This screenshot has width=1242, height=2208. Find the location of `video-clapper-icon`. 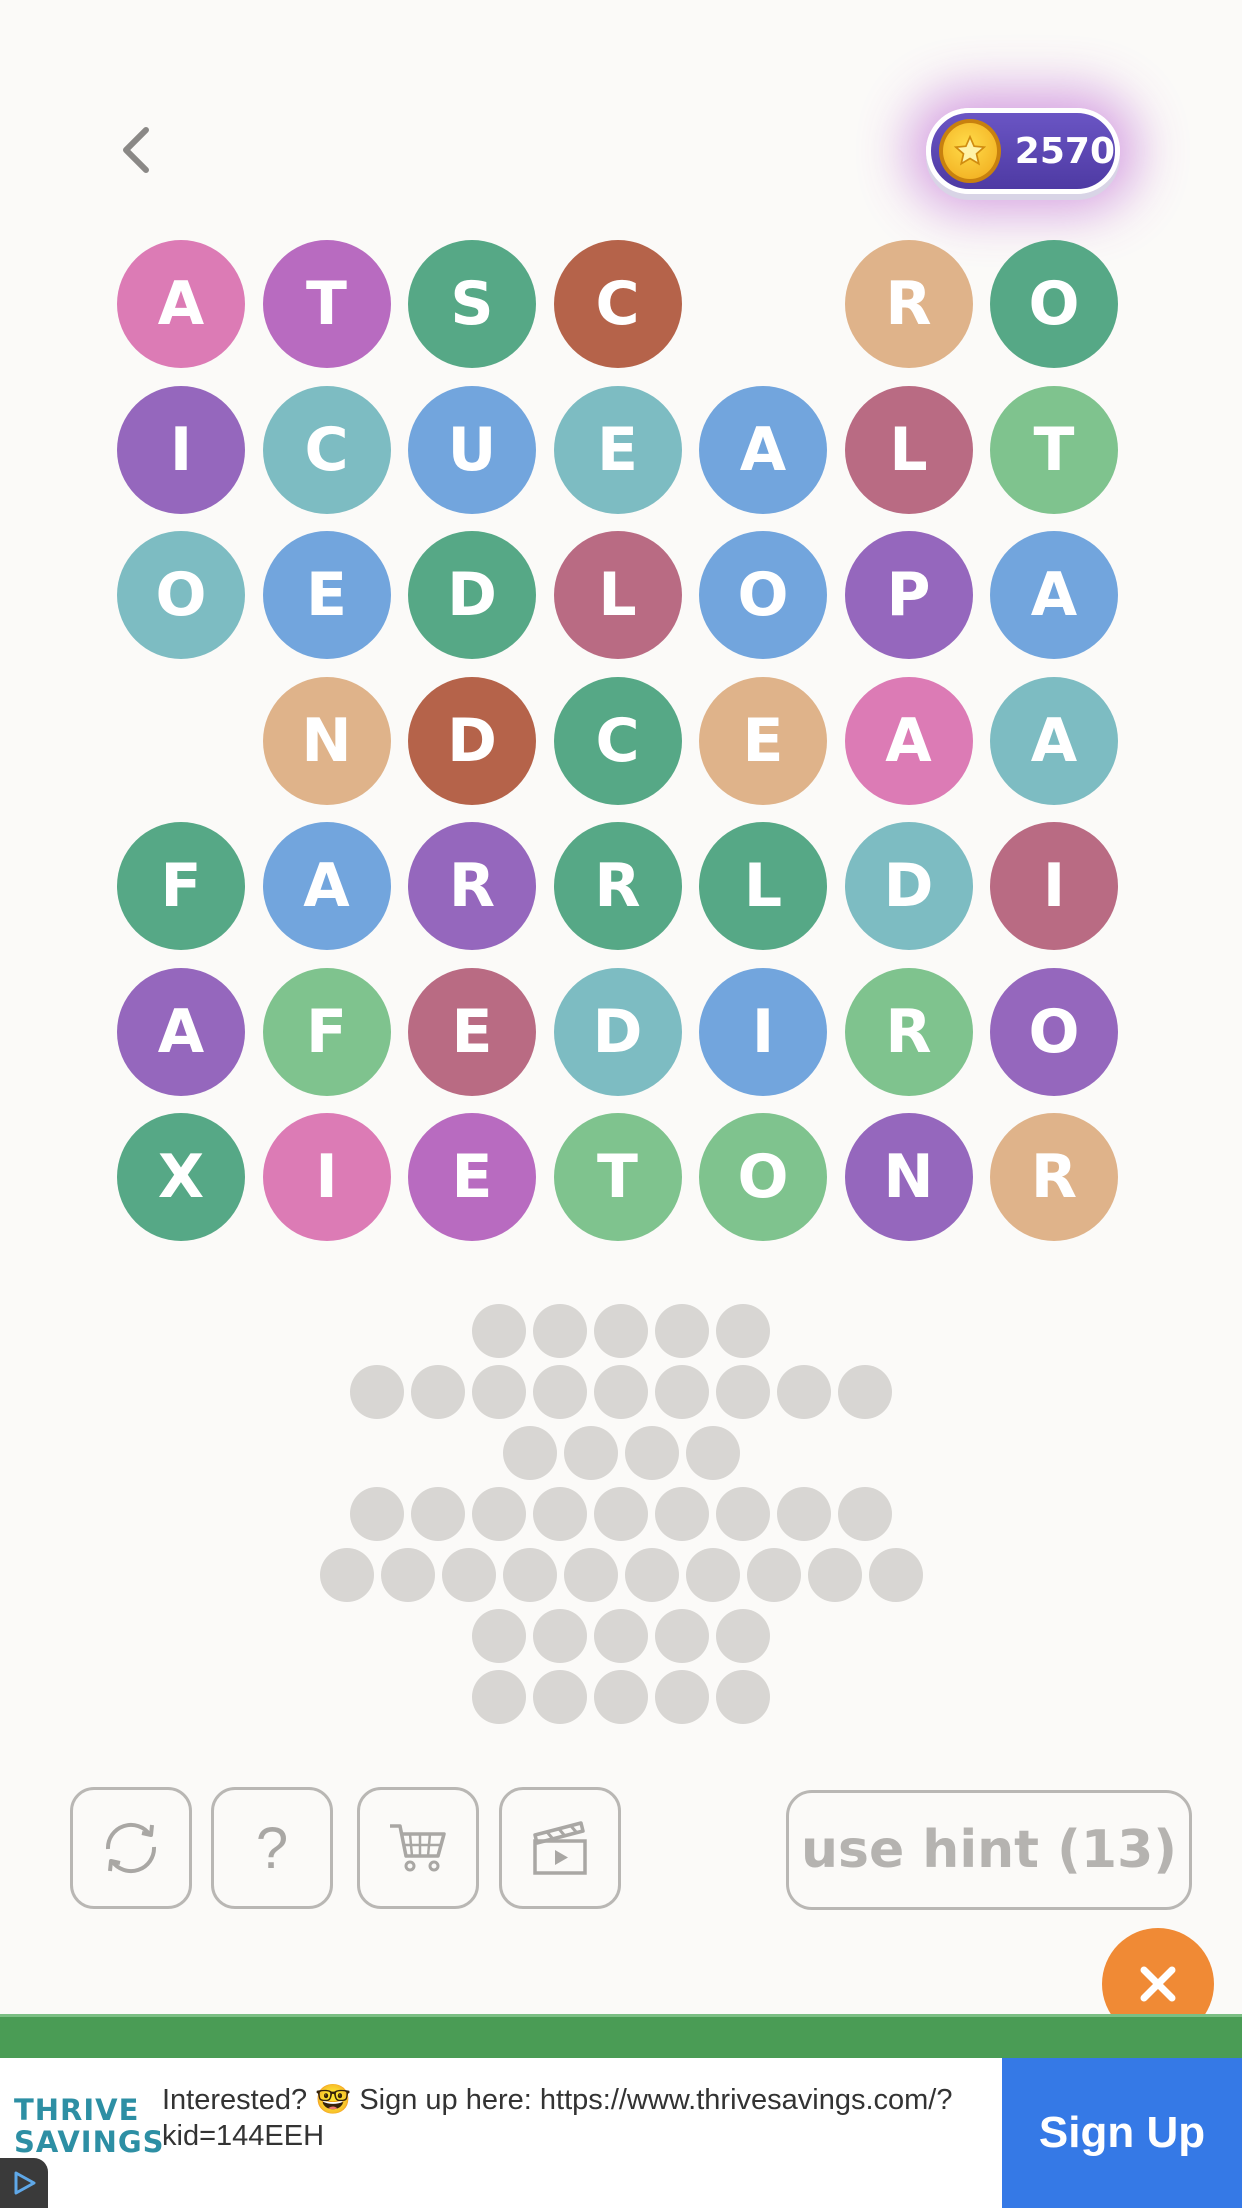

video-clapper-icon is located at coordinates (560, 1848).